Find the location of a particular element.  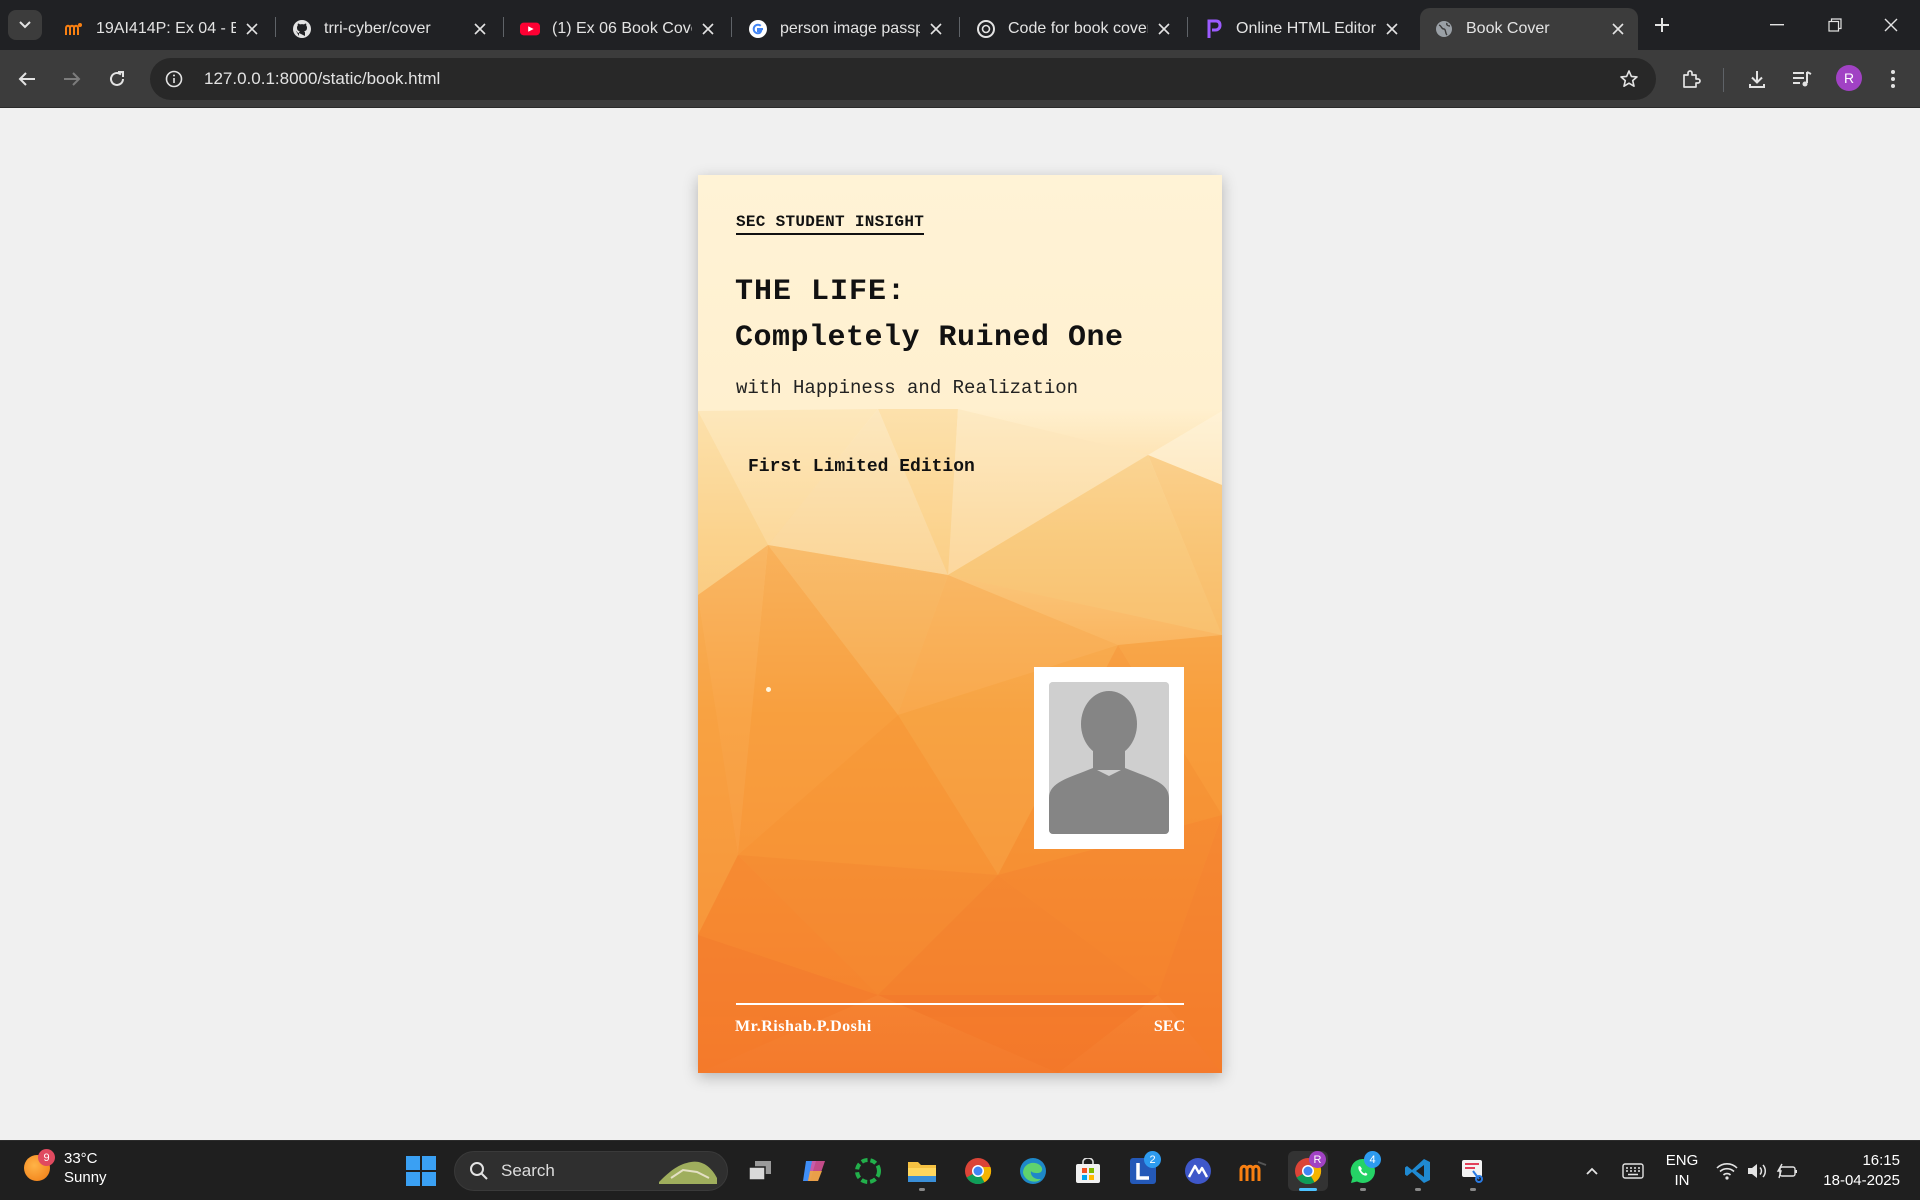

globe-icon is located at coordinates (1444, 29).